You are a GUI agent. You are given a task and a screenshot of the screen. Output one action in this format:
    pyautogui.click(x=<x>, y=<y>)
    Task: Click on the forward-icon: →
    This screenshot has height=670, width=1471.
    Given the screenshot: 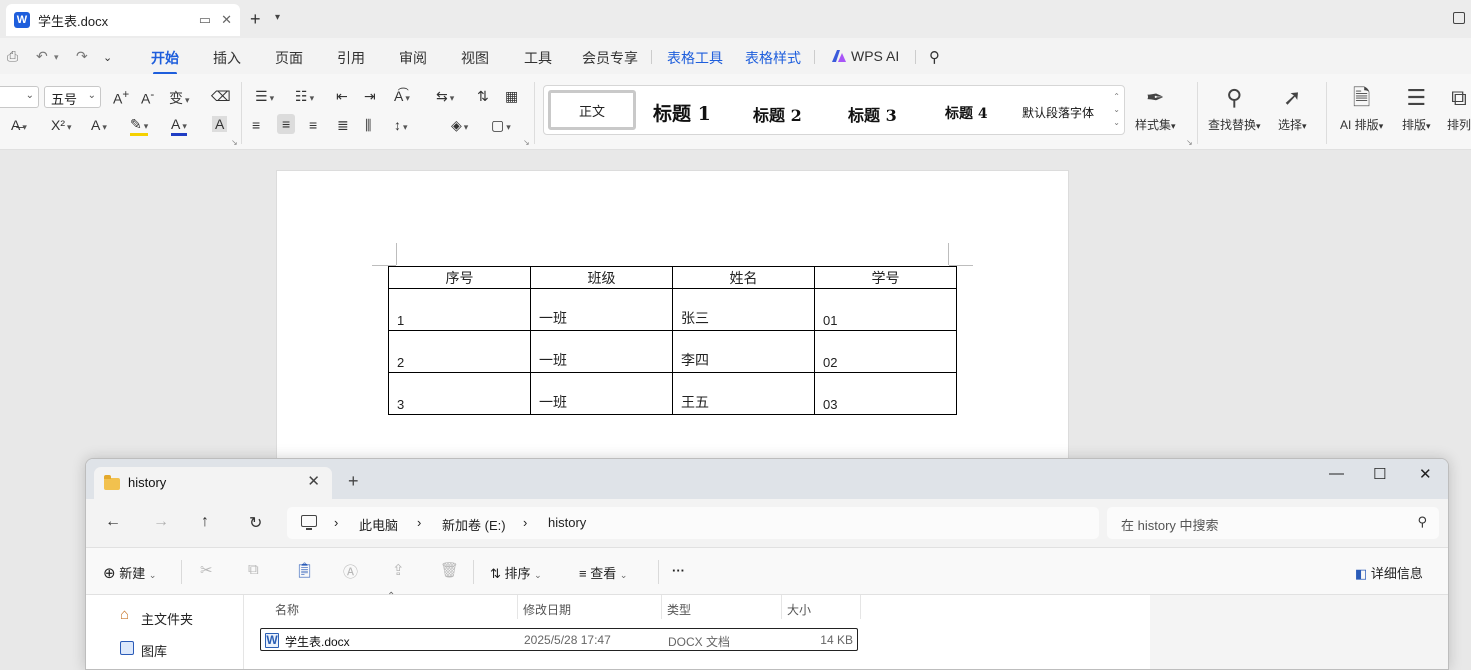 What is the action you would take?
    pyautogui.click(x=161, y=522)
    